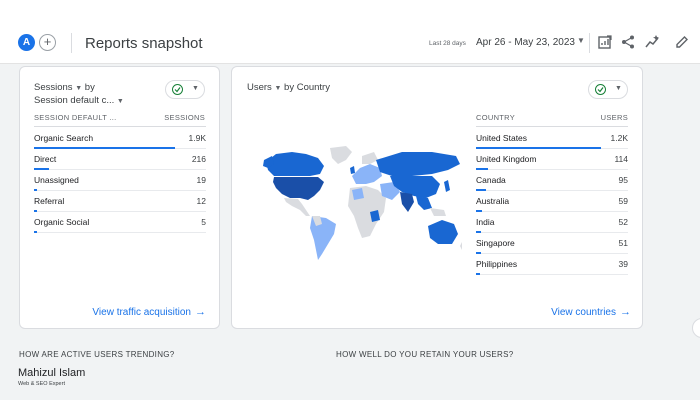 The height and width of the screenshot is (400, 700). I want to click on map-uk, so click(352, 170).